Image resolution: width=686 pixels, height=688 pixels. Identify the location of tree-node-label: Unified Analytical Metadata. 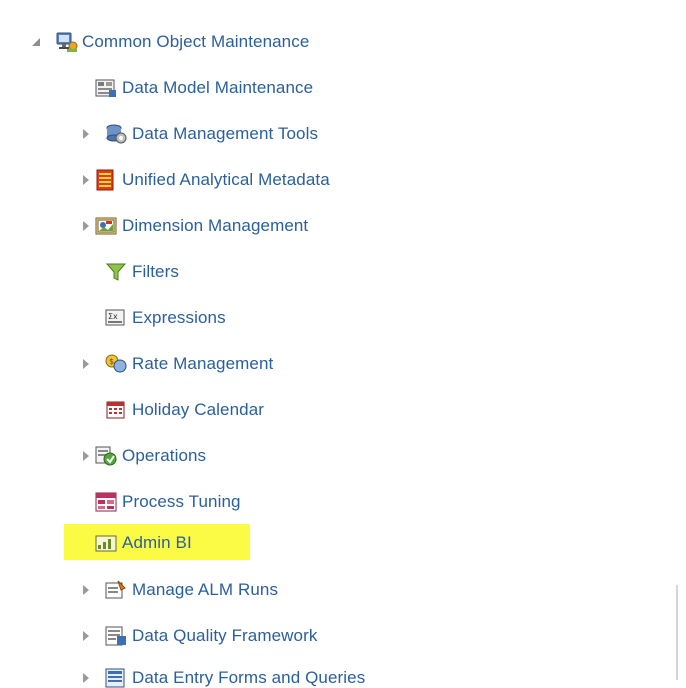
(226, 179).